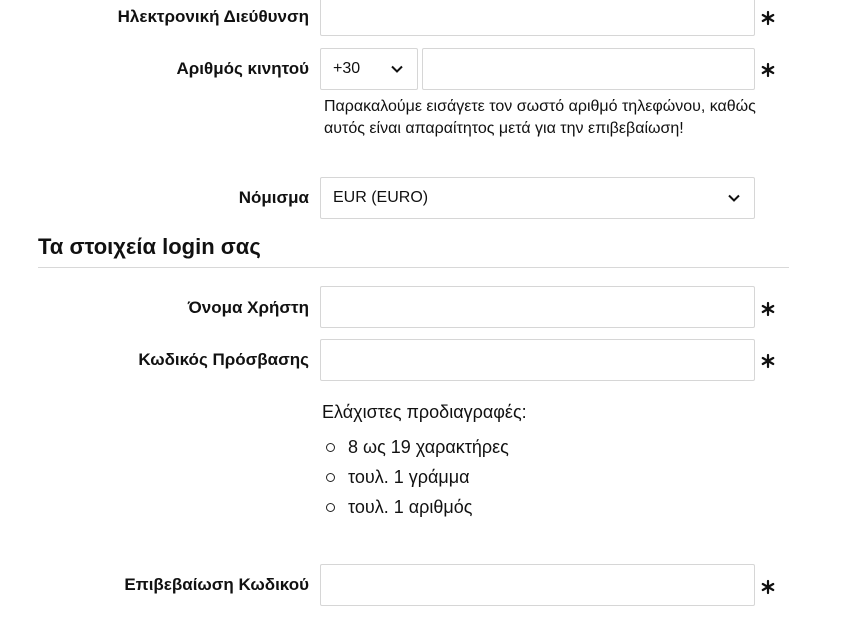 Image resolution: width=855 pixels, height=621 pixels. What do you see at coordinates (273, 197) in the screenshot?
I see `currency-label: Νόμισμα` at bounding box center [273, 197].